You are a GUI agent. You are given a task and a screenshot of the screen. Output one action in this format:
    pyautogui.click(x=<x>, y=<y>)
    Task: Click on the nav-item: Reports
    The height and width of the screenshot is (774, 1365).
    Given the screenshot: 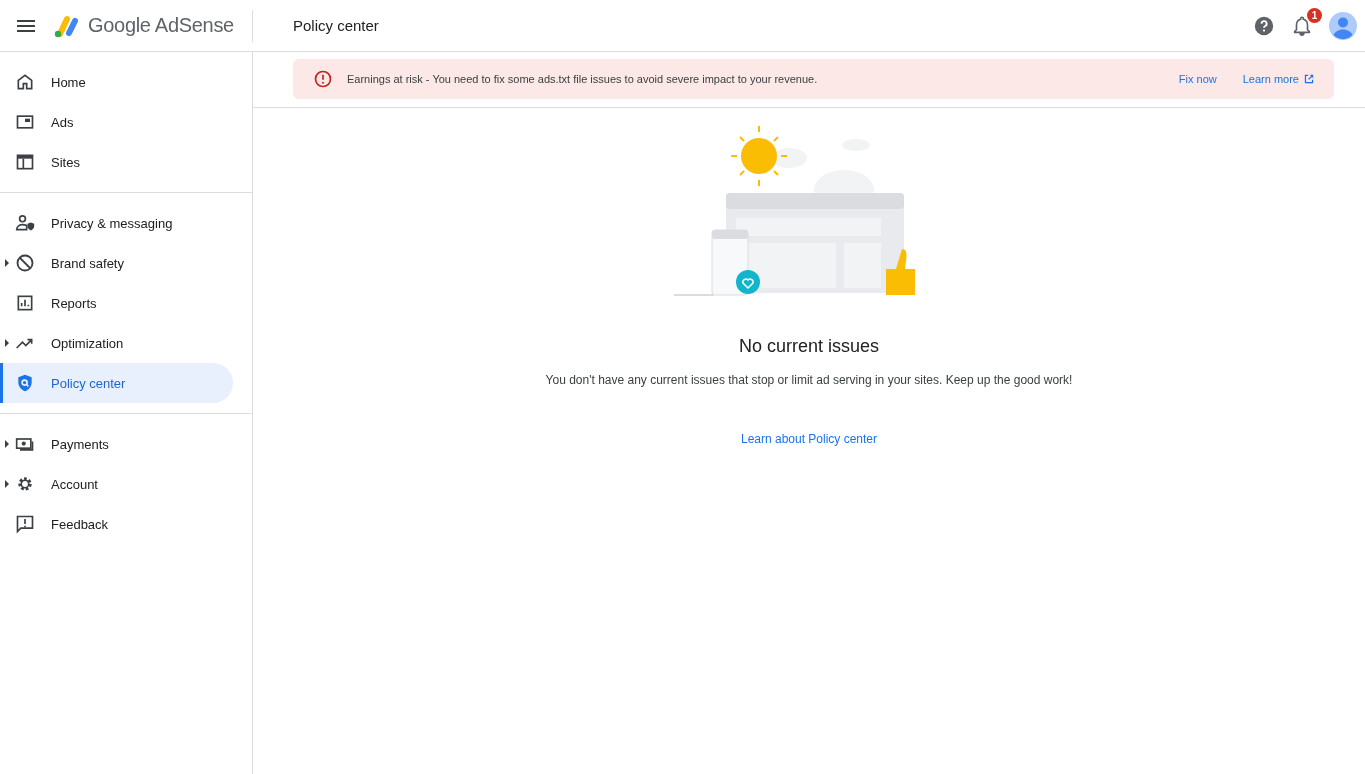 What is the action you would take?
    pyautogui.click(x=116, y=303)
    